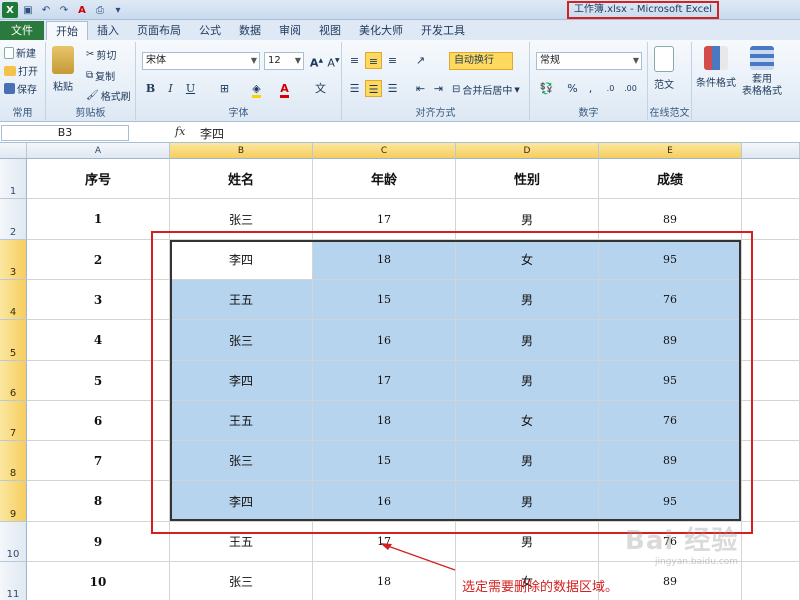 The width and height of the screenshot is (800, 600). What do you see at coordinates (373, 60) in the screenshot?
I see `align-middle-button: ≡` at bounding box center [373, 60].